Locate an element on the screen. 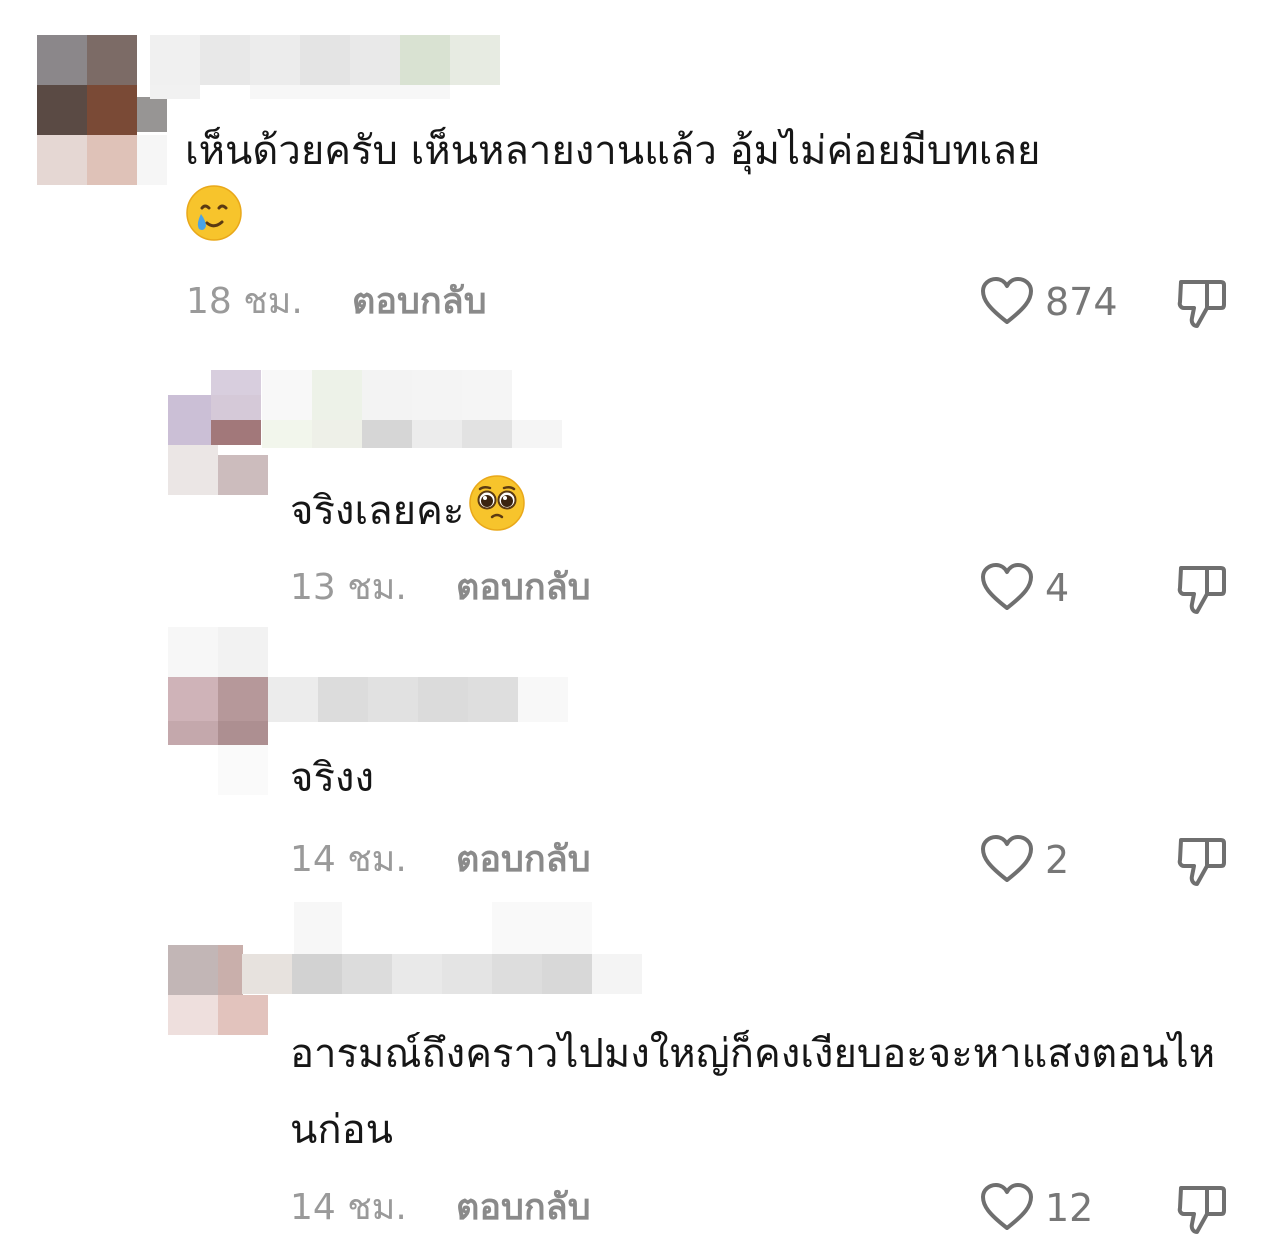 This screenshot has width=1280, height=1241. like-count: 874 is located at coordinates (1081, 302).